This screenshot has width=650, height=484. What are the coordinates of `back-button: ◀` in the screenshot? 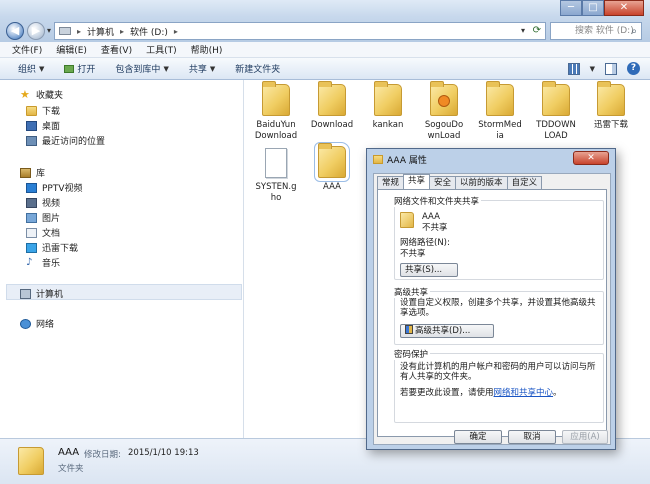 It's located at (15, 31).